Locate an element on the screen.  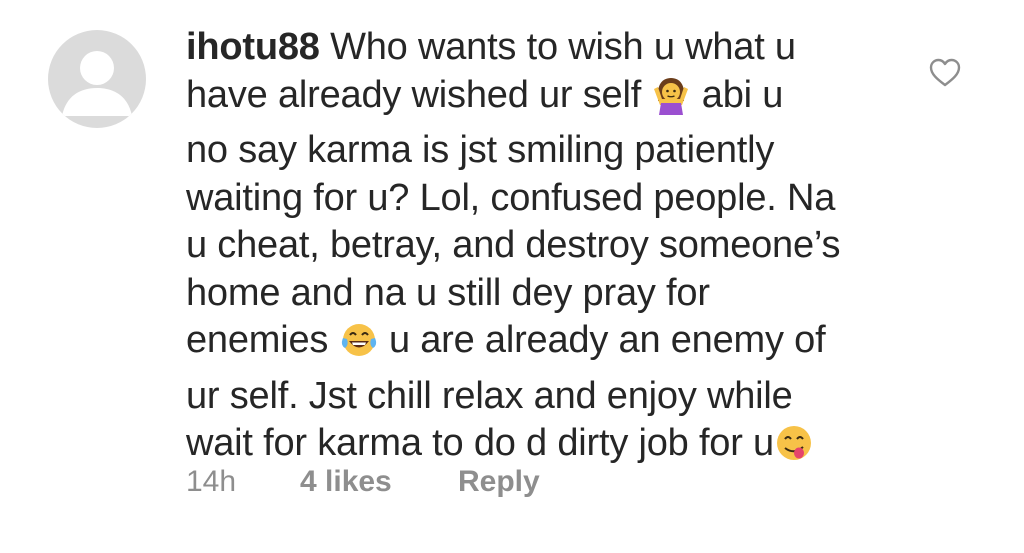
person-shrugging-emoji is located at coordinates (671, 101).